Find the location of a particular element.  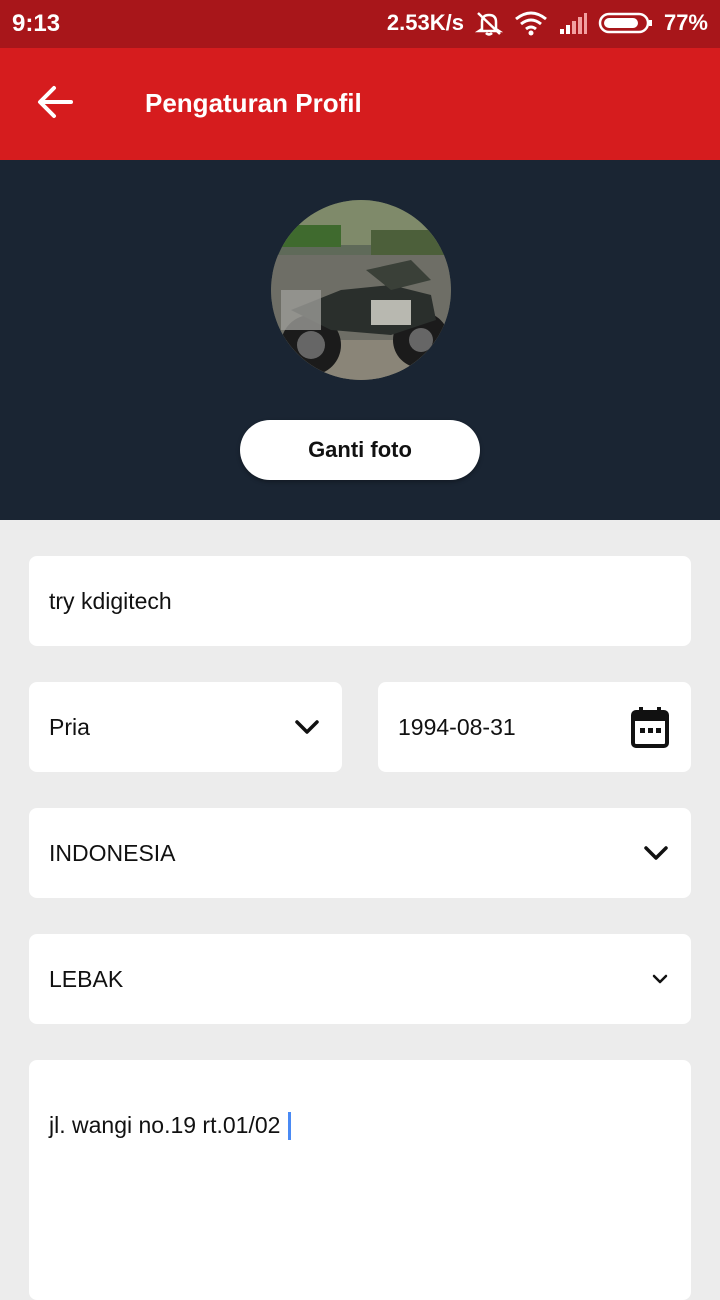

mute-icon is located at coordinates (489, 23).